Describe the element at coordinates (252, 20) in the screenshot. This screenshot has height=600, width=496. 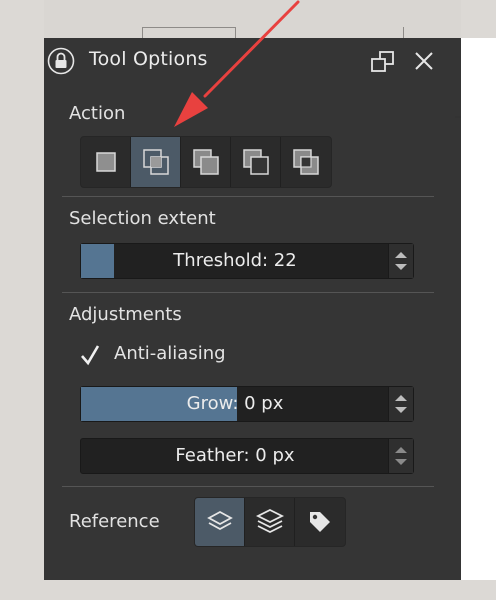
I see `background-window-edge` at that location.